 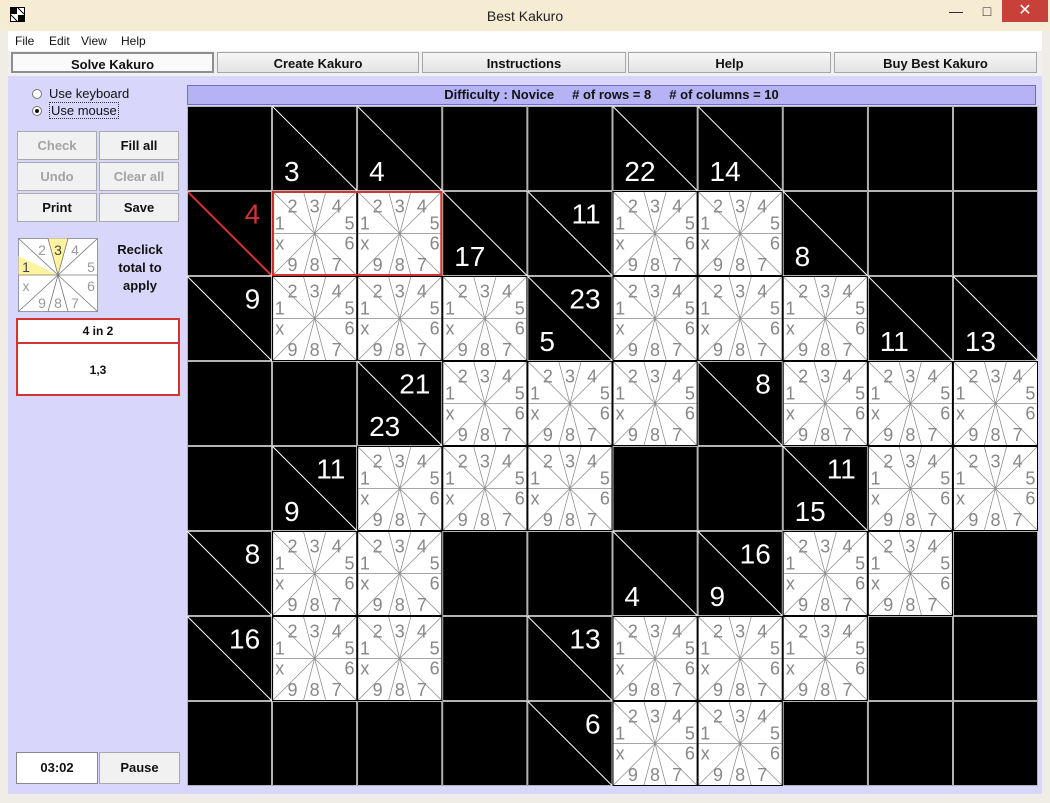 What do you see at coordinates (956, 11) in the screenshot?
I see `minimize-icon: —` at bounding box center [956, 11].